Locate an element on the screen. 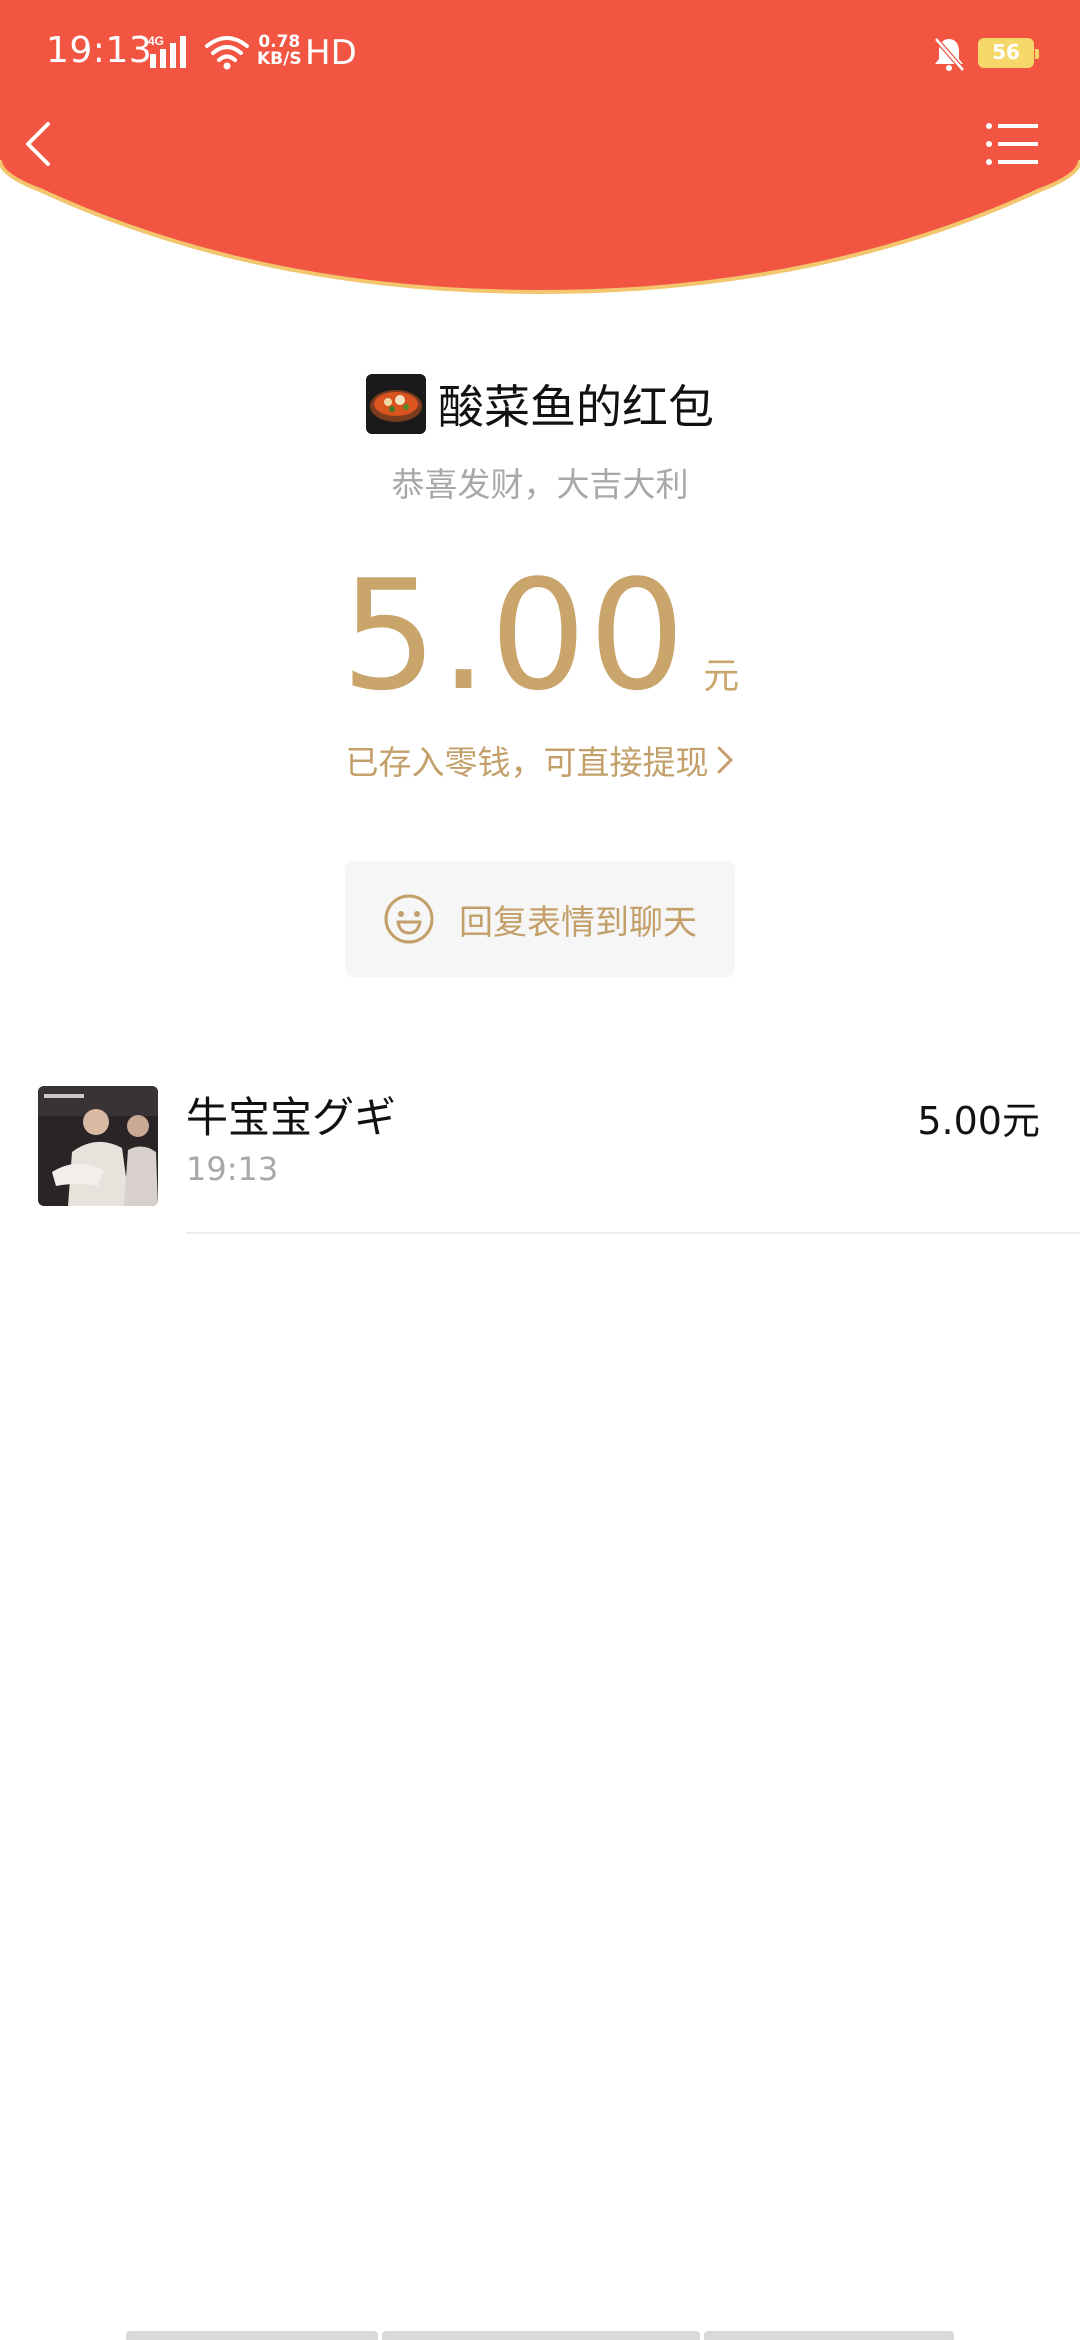  back-icon is located at coordinates (38, 144).